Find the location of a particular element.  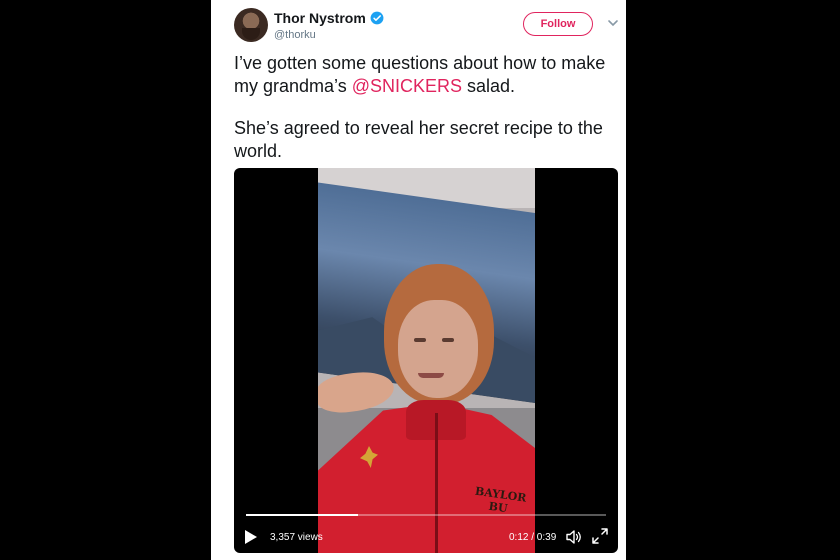

tweet-text-part: salad. is located at coordinates (489, 86).